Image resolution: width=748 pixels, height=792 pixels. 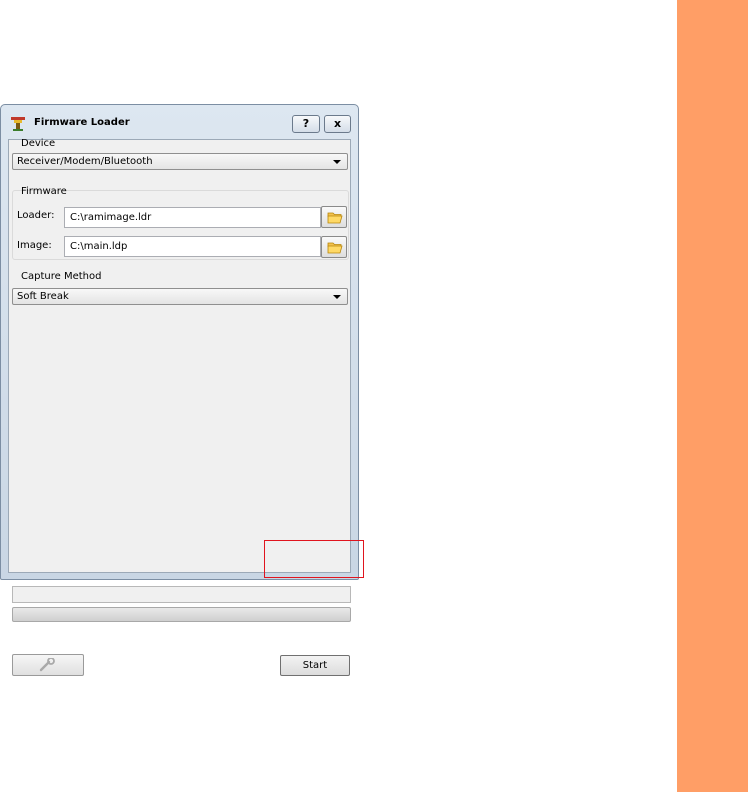 I want to click on wrench-icon, so click(x=47, y=665).